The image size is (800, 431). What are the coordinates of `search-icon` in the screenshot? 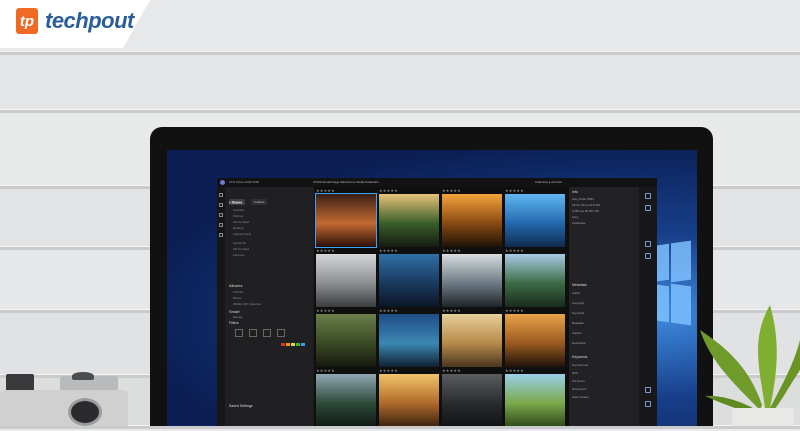 It's located at (648, 196).